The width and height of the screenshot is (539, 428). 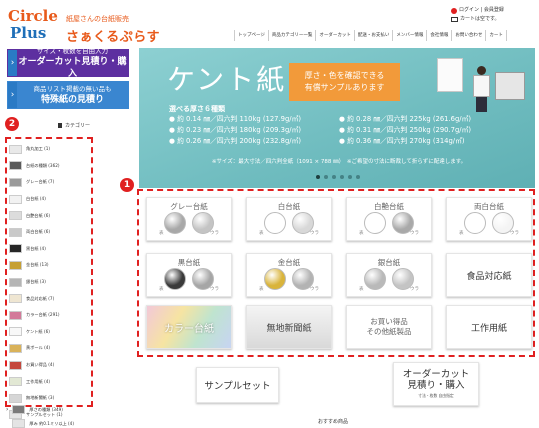 What do you see at coordinates (40, 423) in the screenshot?
I see `category-item-thickness-01: › 厚み 約0.1ミリ以上 (4)` at bounding box center [40, 423].